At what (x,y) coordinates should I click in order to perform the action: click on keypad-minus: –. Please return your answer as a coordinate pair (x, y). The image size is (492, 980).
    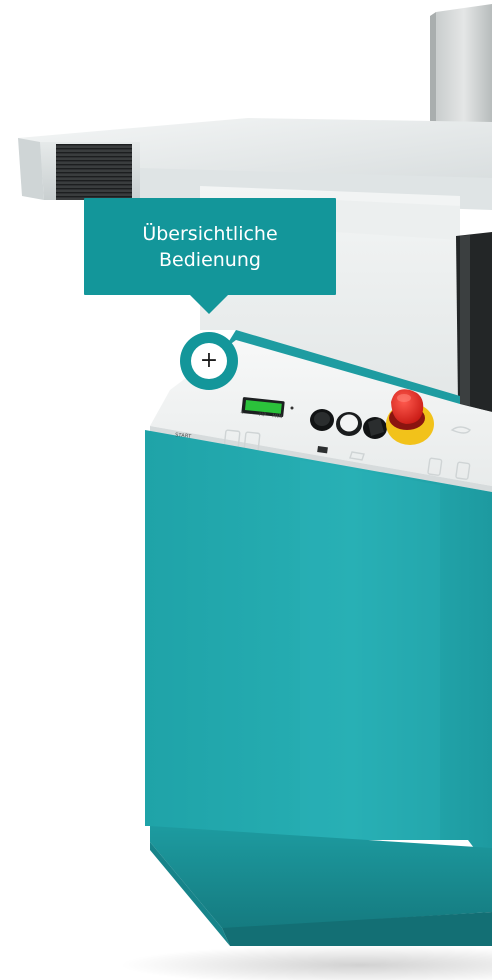
    Looking at the image, I should click on (252, 414).